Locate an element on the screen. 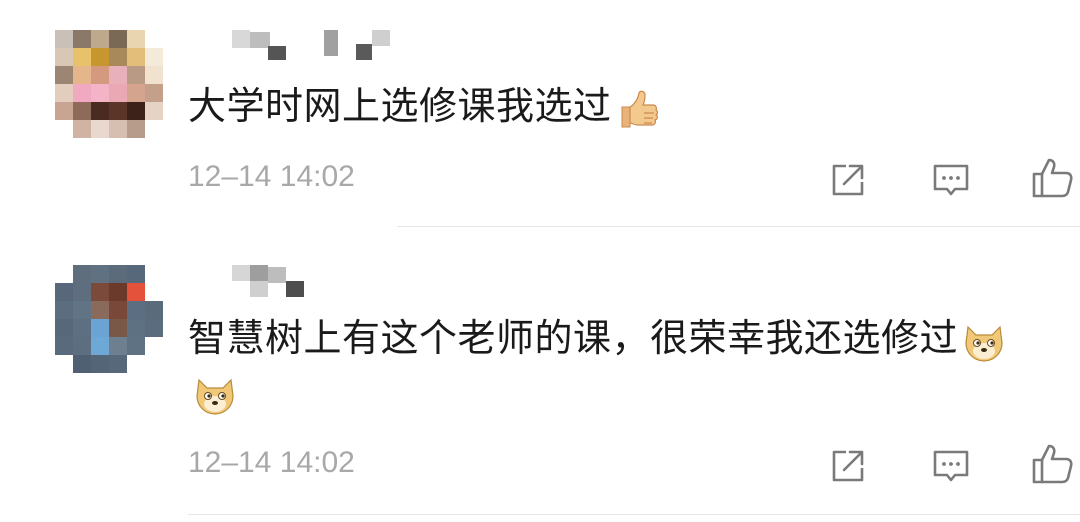 The height and width of the screenshot is (522, 1080). comment-text: 智慧树上有这个老师的课，很荣幸我还选修过 is located at coordinates (597, 338).